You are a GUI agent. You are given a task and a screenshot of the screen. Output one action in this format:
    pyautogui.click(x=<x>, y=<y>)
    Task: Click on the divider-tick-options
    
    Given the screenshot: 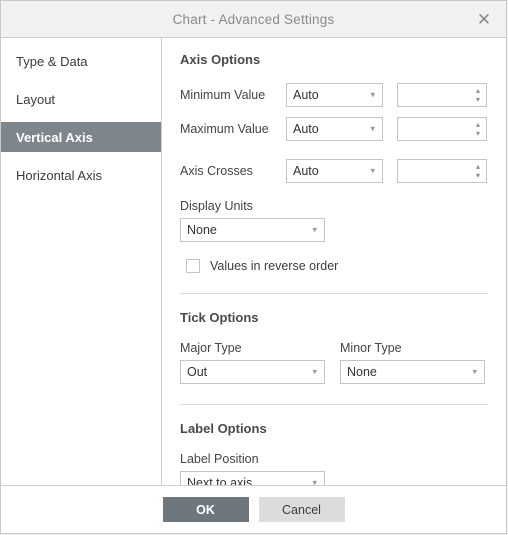 What is the action you would take?
    pyautogui.click(x=334, y=293)
    